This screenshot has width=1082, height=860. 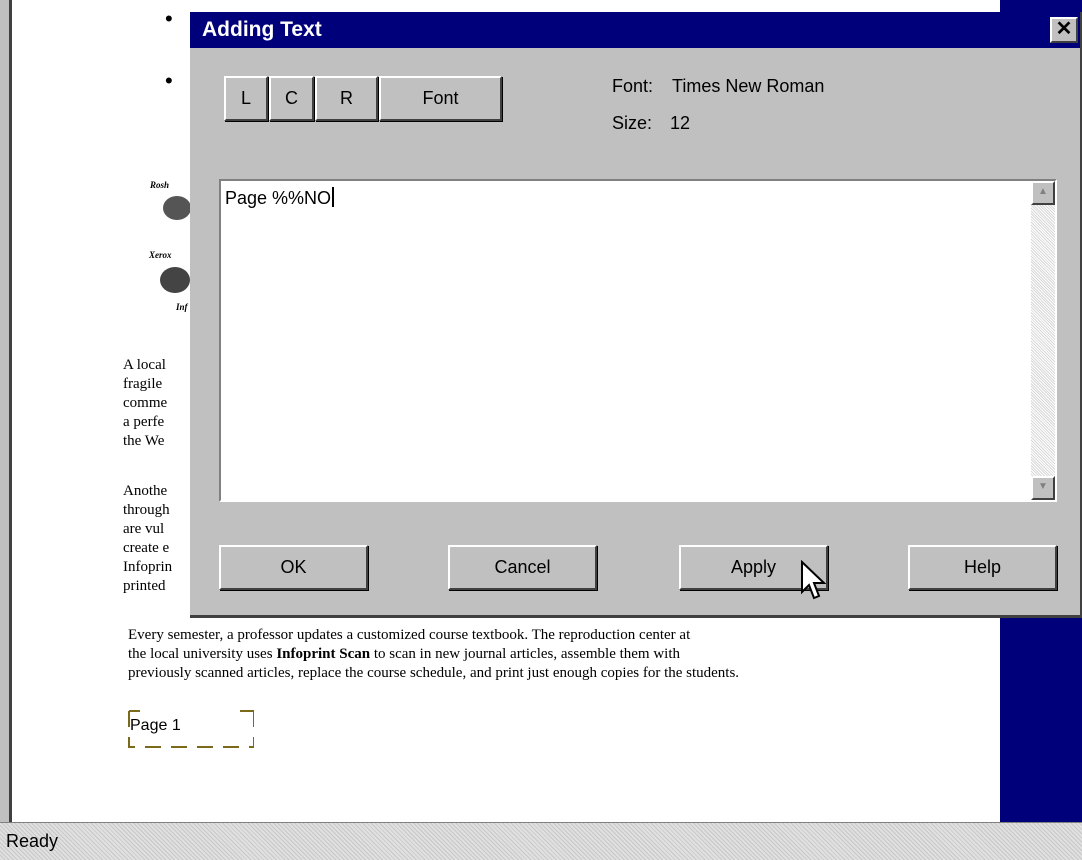 I want to click on dialog-title: Adding Text, so click(x=262, y=29).